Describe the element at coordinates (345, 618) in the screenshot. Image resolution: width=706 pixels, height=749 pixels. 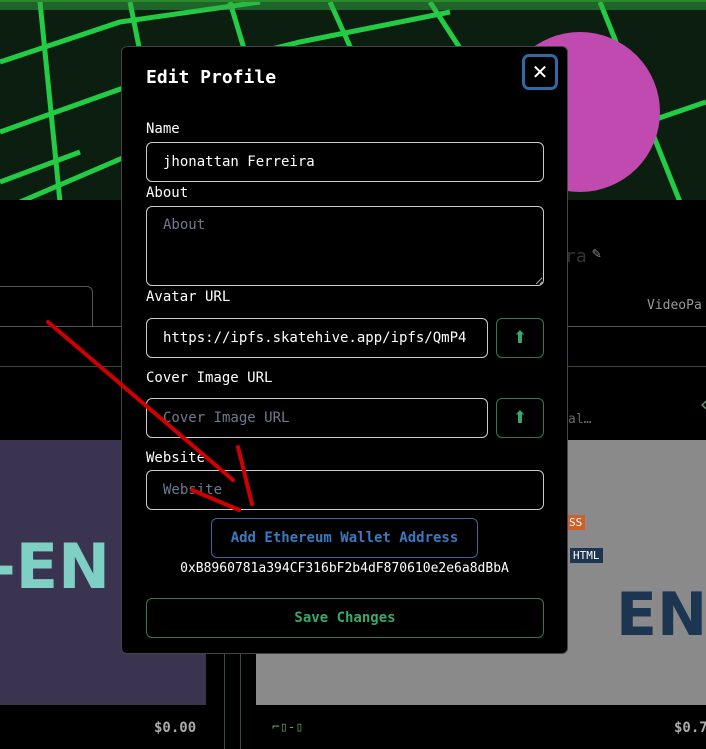
I see `save-changes-button: Save Changes` at that location.